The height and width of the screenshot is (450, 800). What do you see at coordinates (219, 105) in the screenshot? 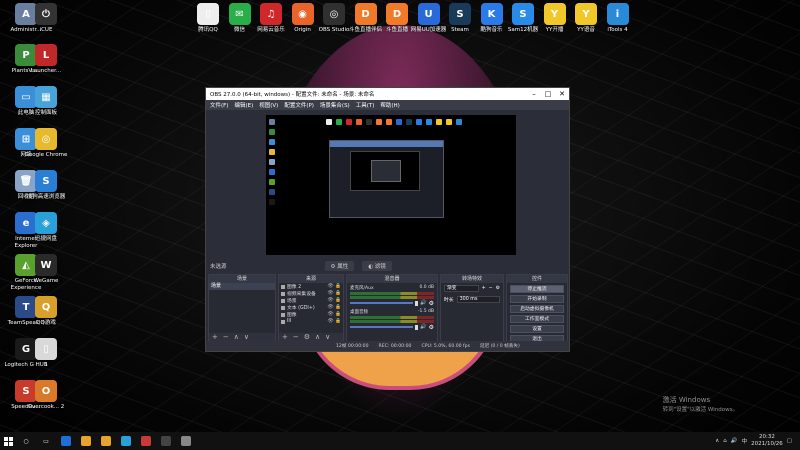
I see `menu-file: 文件(F)` at bounding box center [219, 105].